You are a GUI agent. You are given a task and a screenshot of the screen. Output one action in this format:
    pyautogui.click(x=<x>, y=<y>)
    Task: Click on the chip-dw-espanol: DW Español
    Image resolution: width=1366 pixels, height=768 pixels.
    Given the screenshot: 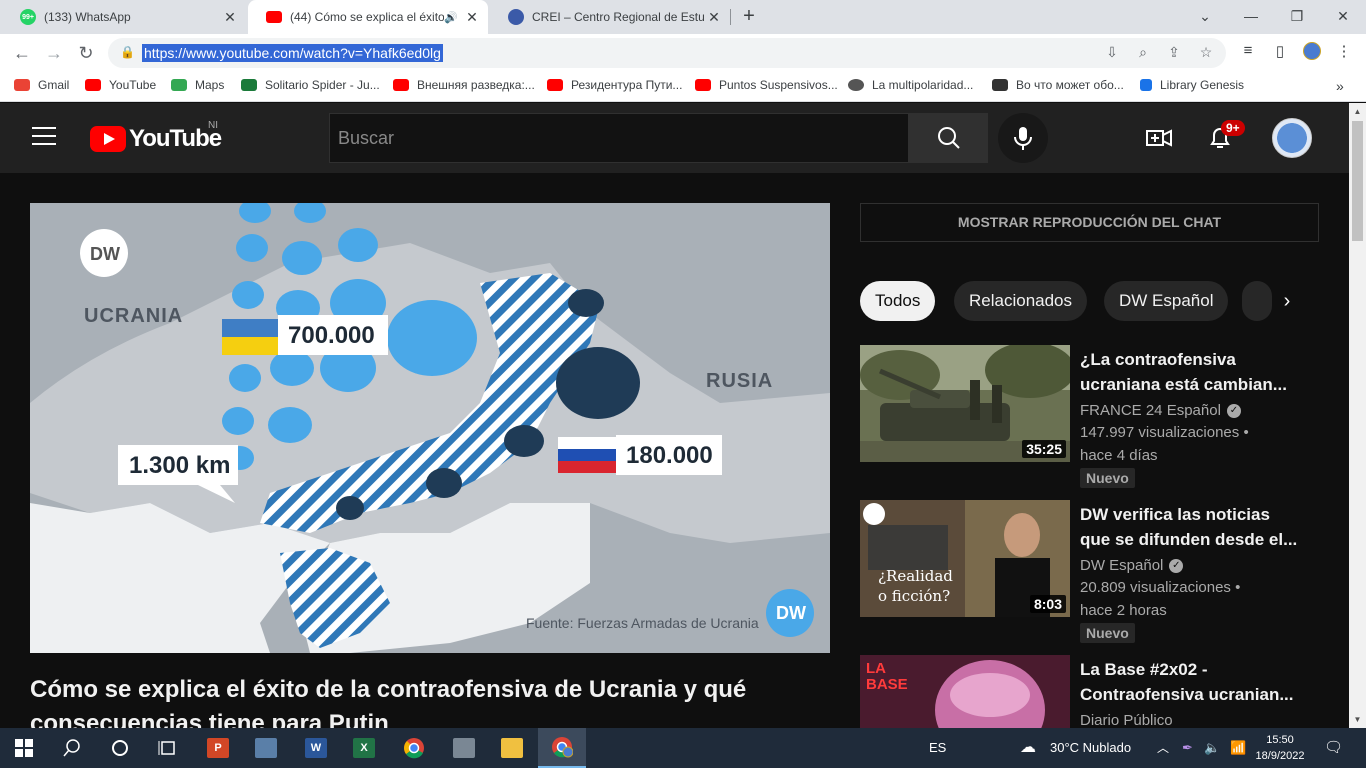 What is the action you would take?
    pyautogui.click(x=1166, y=301)
    